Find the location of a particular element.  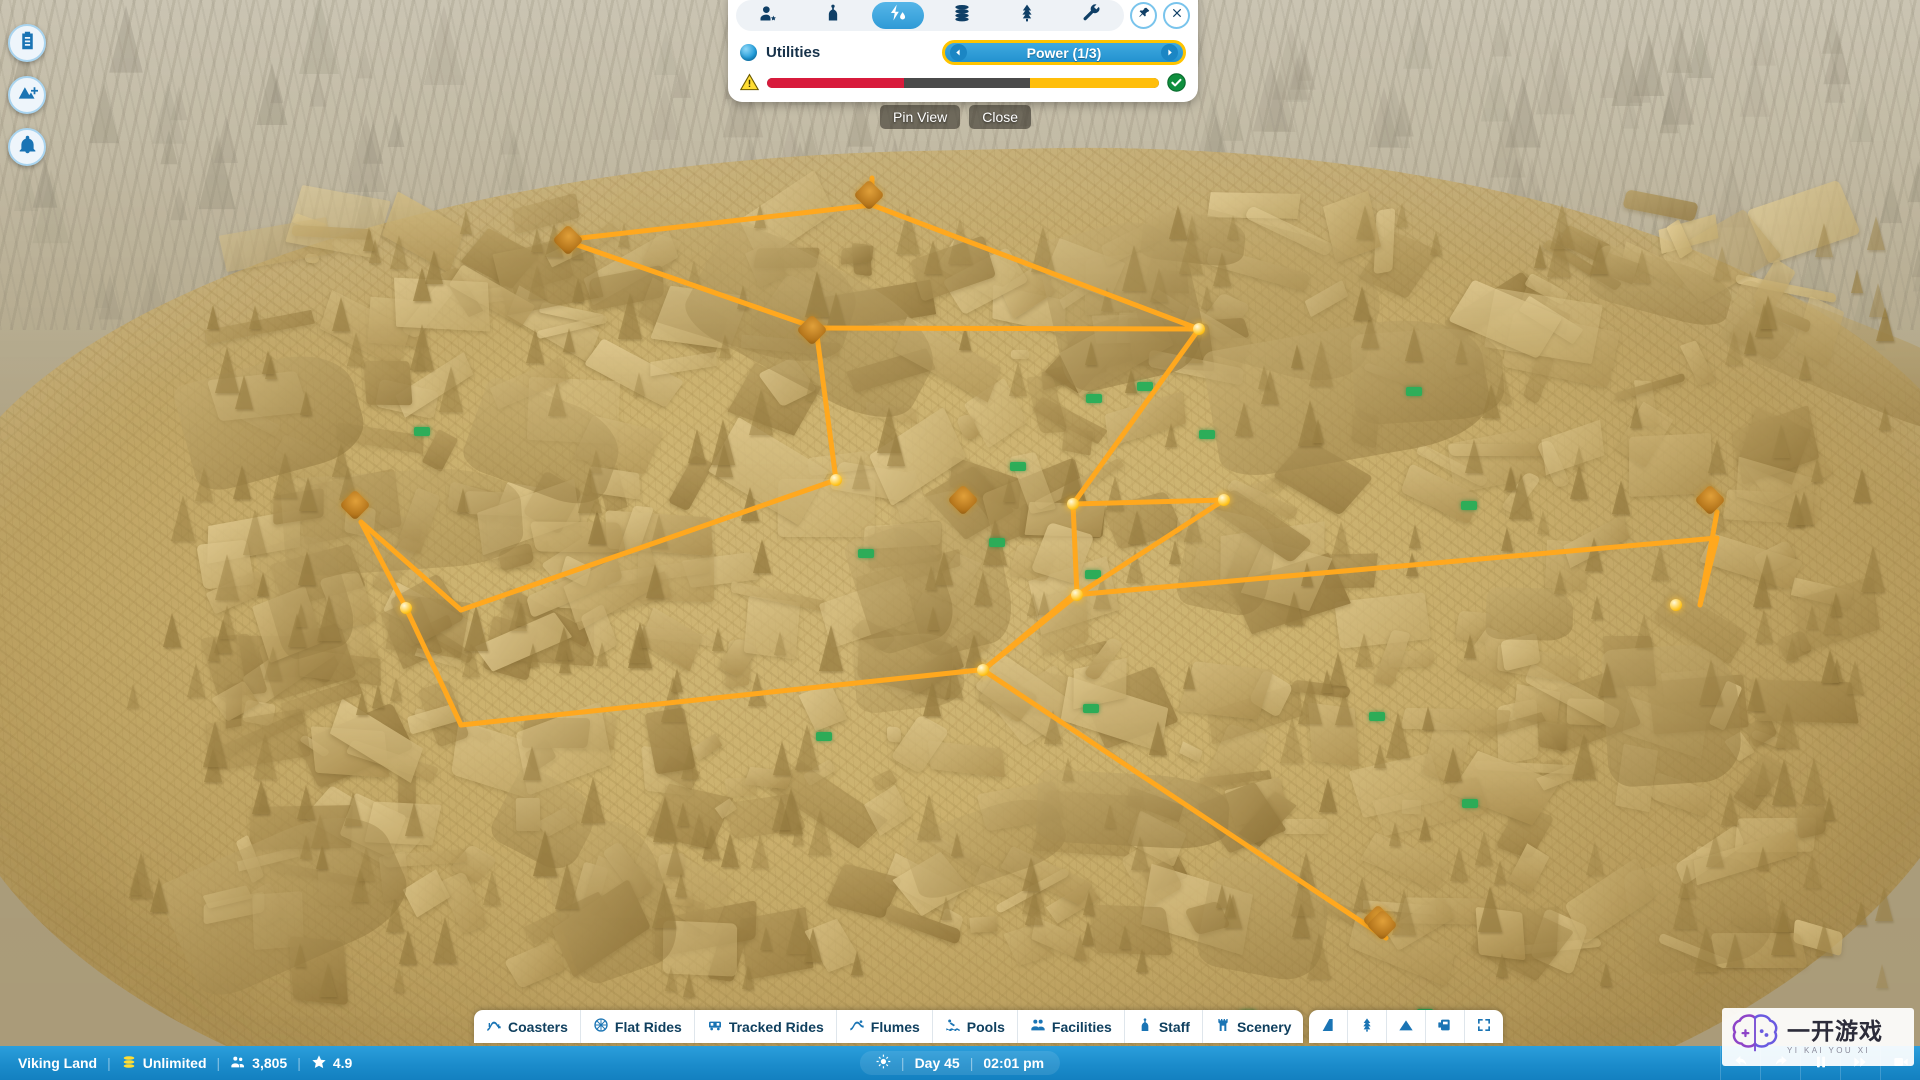

view-actions: Pin View Close is located at coordinates (956, 117).